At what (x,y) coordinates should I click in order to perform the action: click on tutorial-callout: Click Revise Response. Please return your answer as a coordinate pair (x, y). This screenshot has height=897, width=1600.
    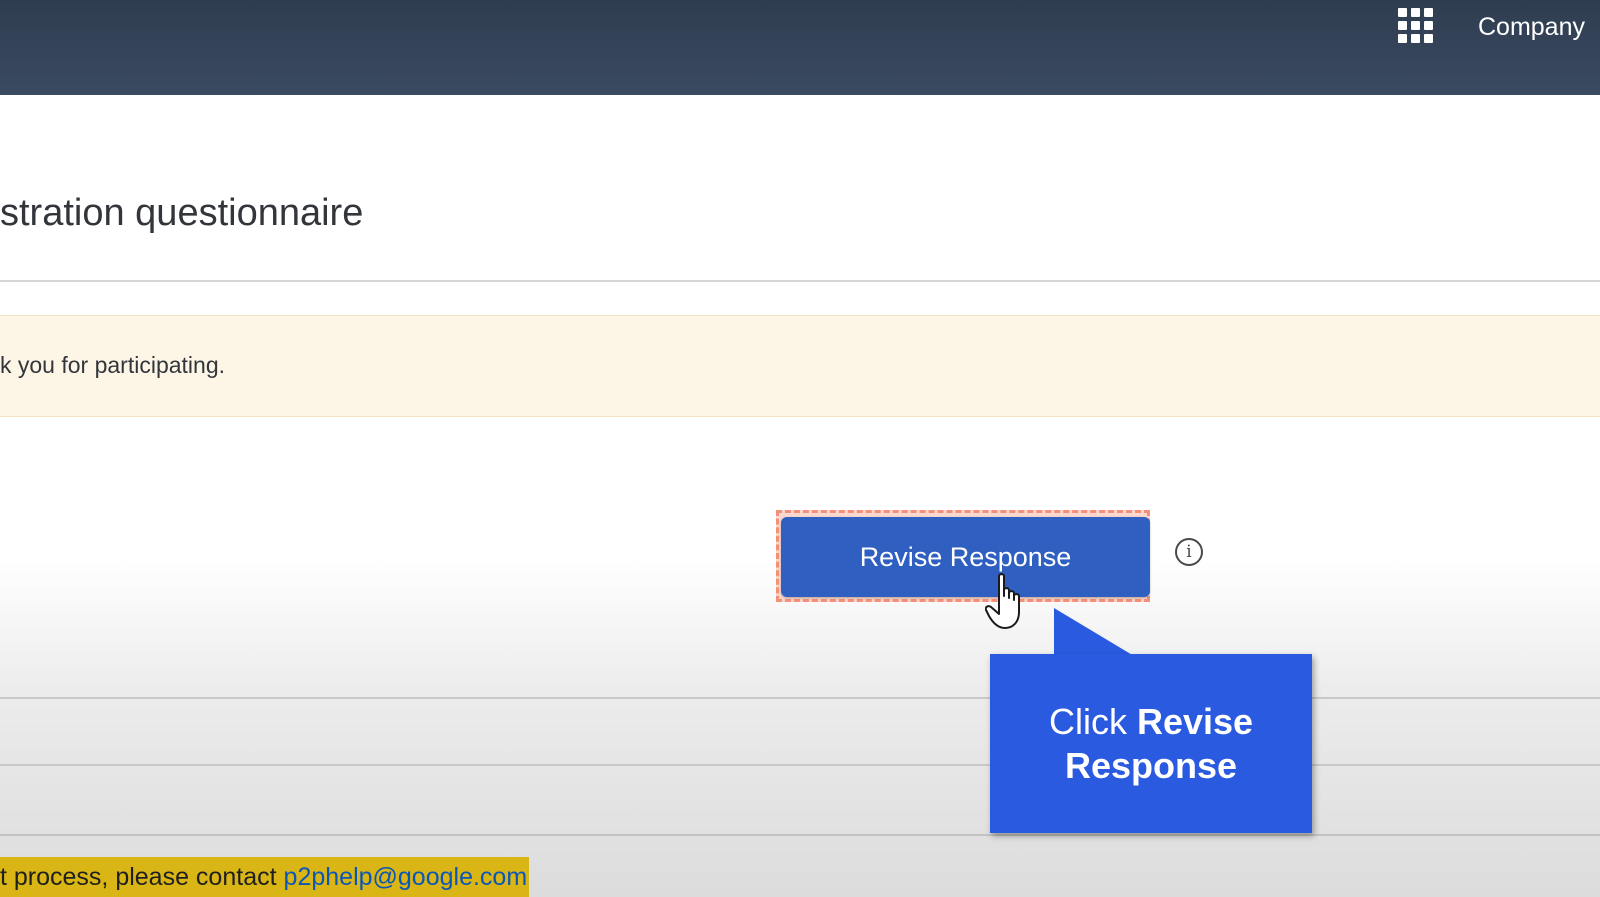
    Looking at the image, I should click on (1151, 743).